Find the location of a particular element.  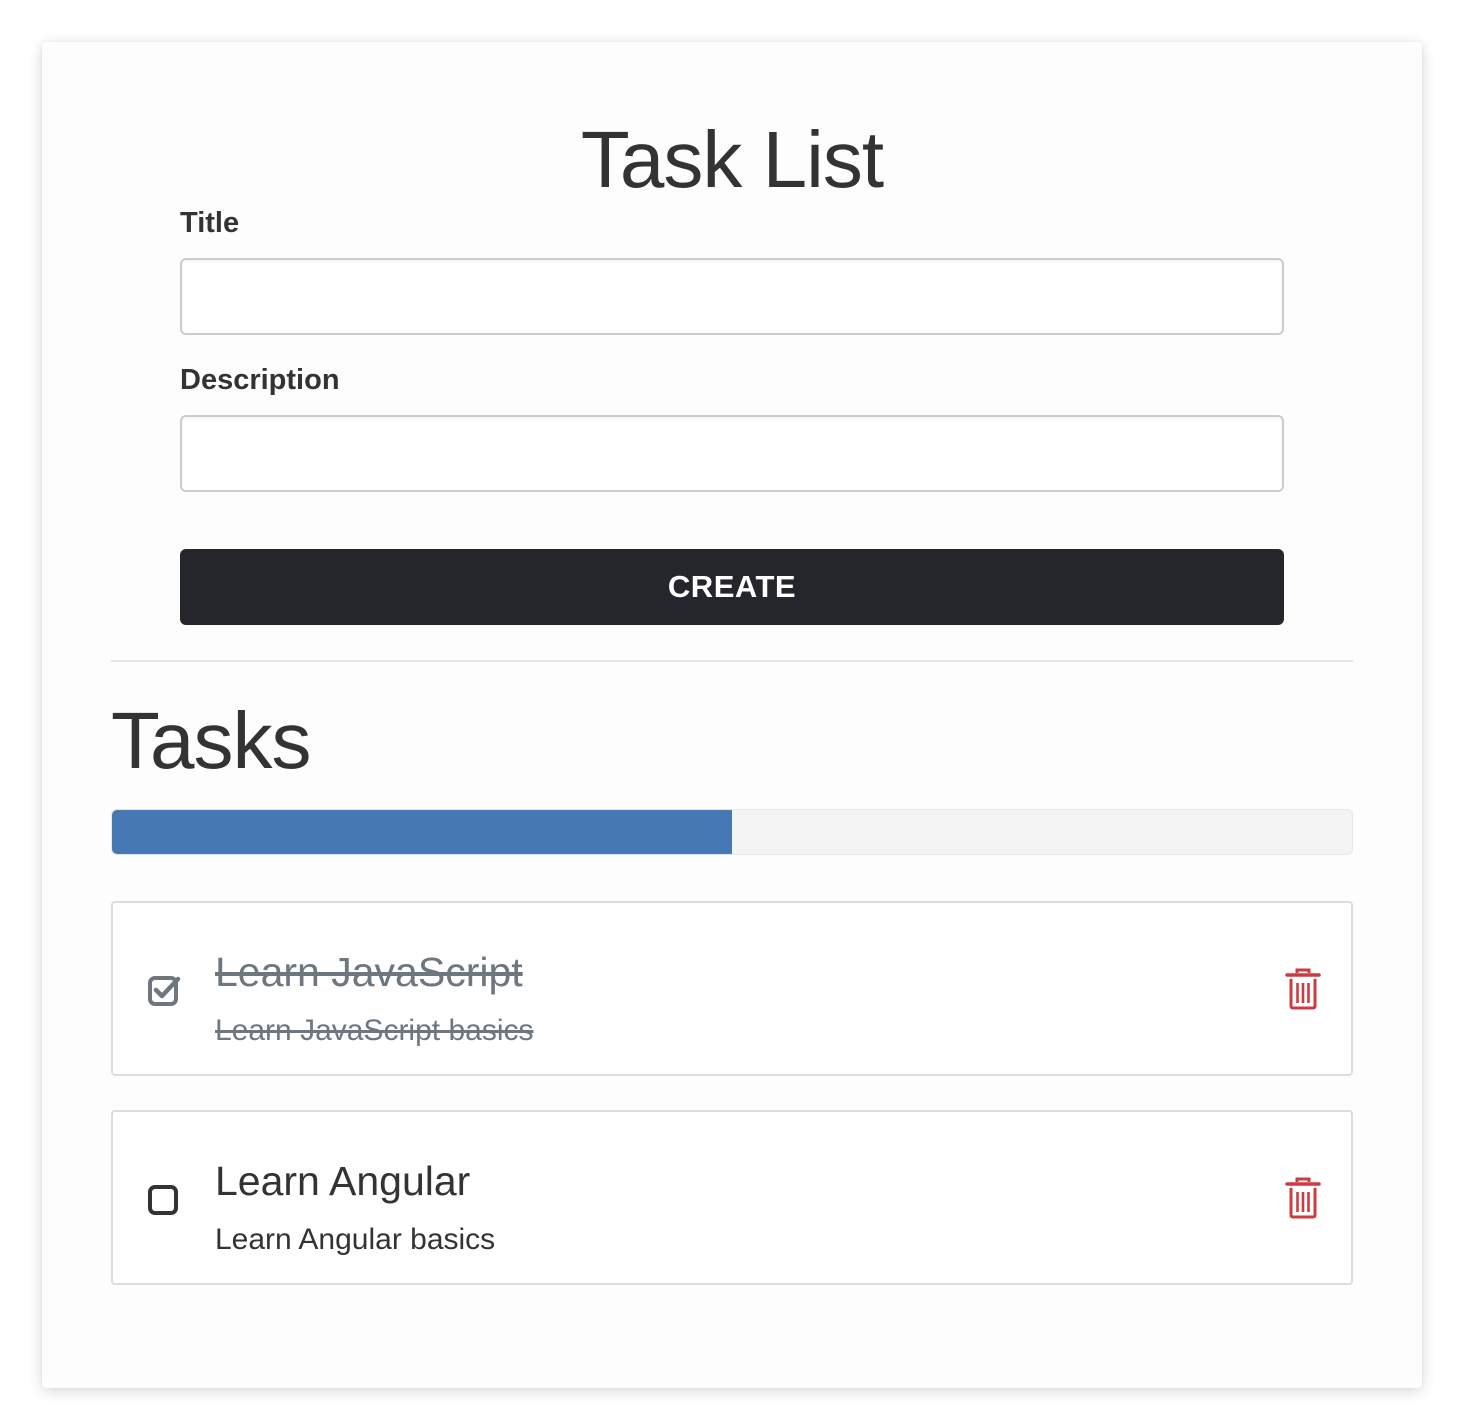

task-item: Learn Angular Learn Angular basics is located at coordinates (732, 1197).